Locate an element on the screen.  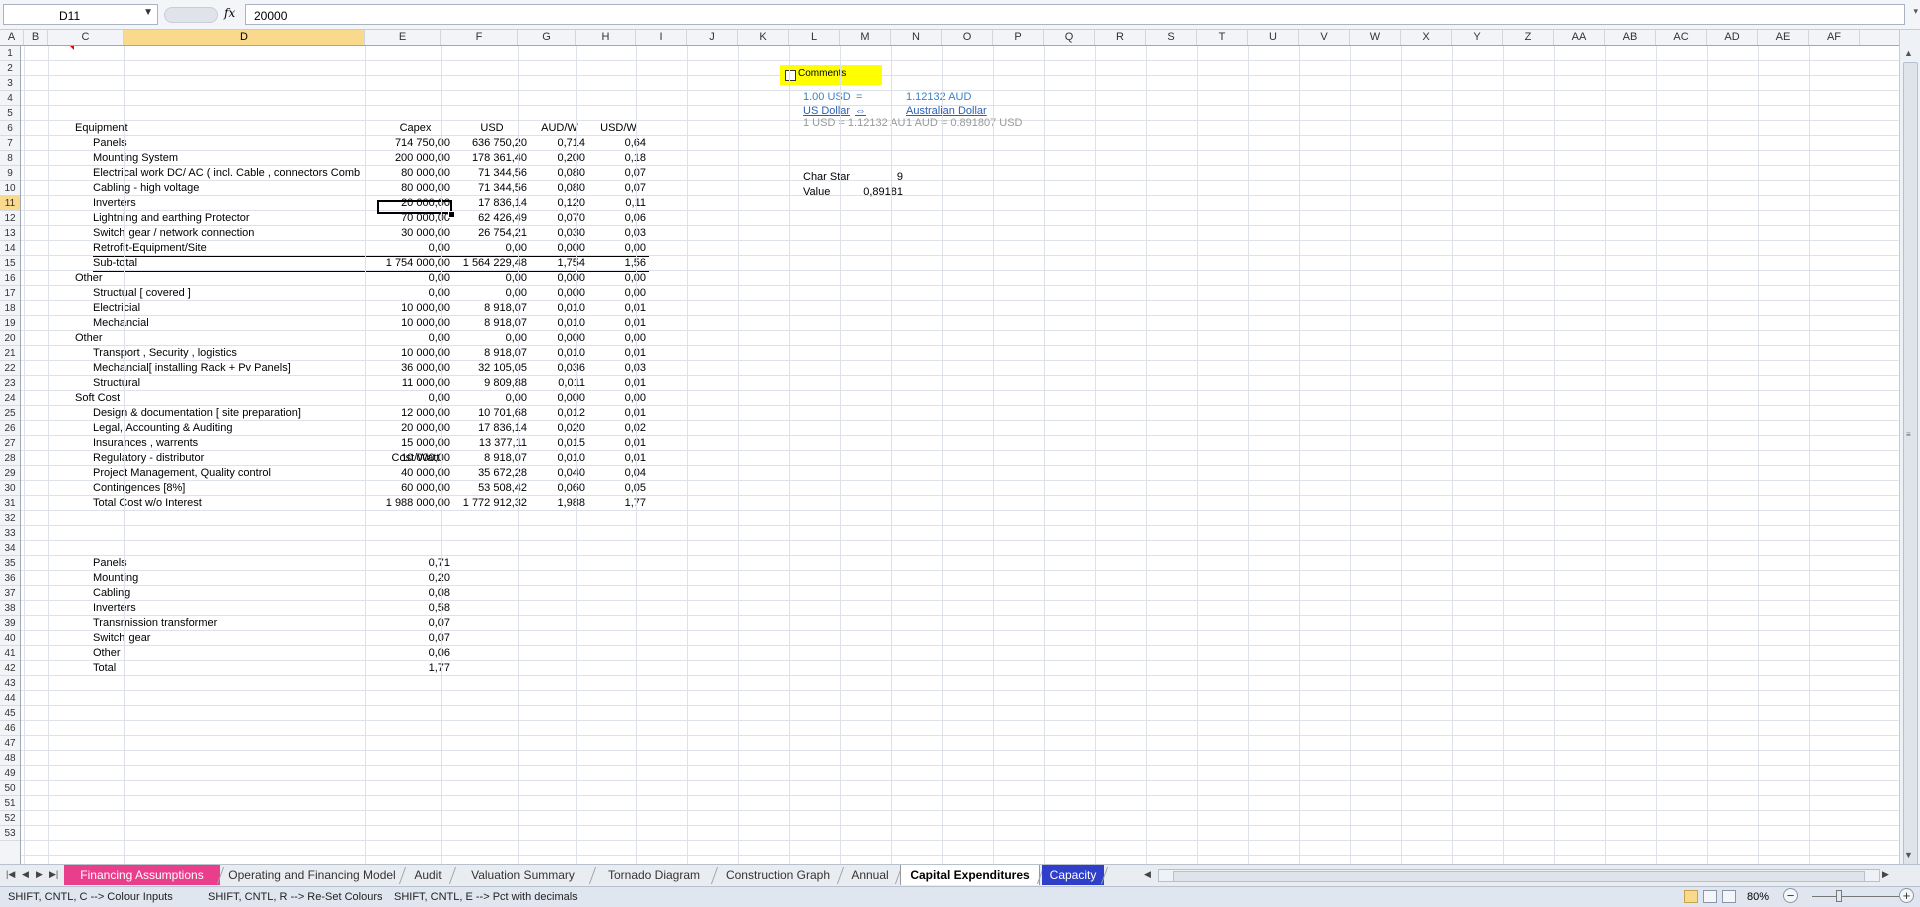
column-header-b: B is located at coordinates (36, 37).